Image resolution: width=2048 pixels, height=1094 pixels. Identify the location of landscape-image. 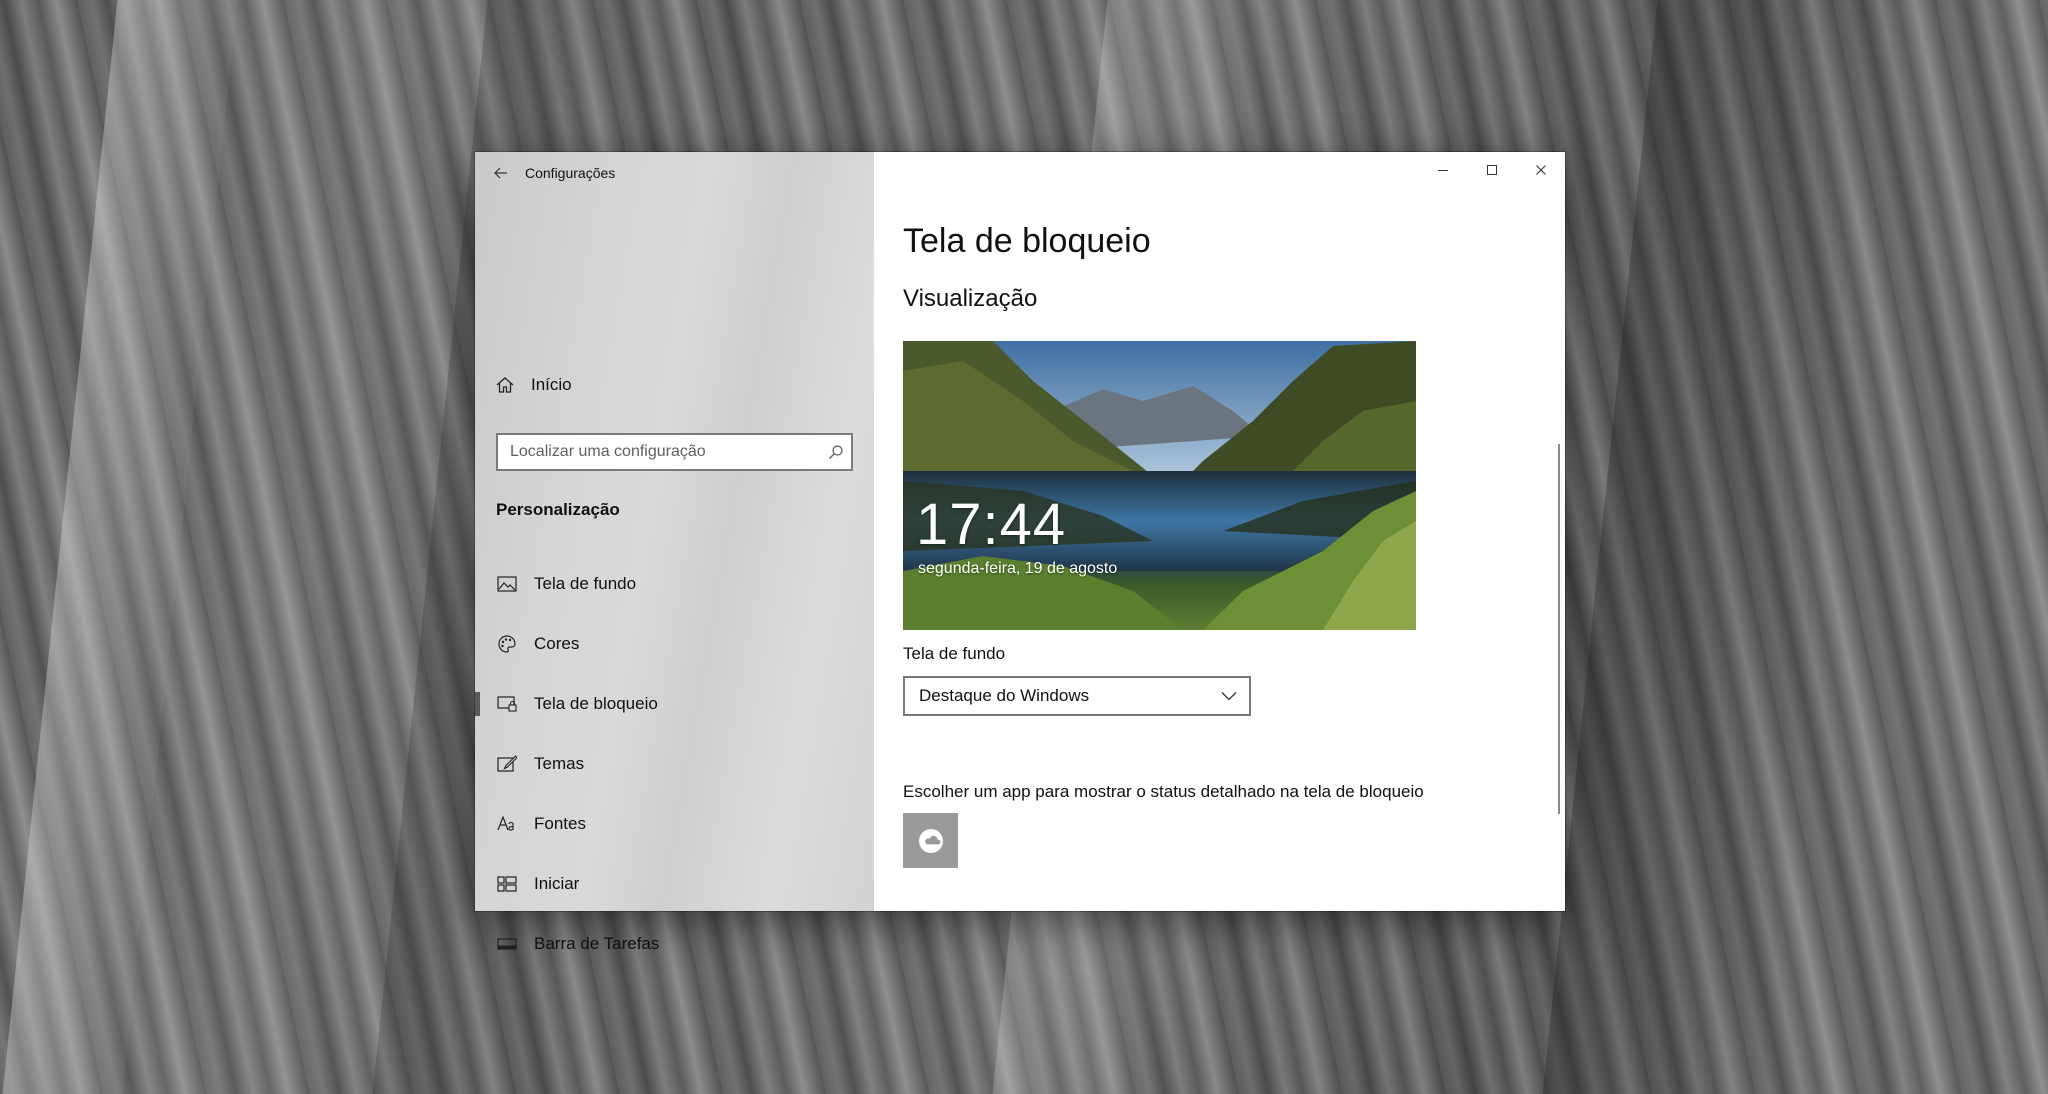
(1159, 485).